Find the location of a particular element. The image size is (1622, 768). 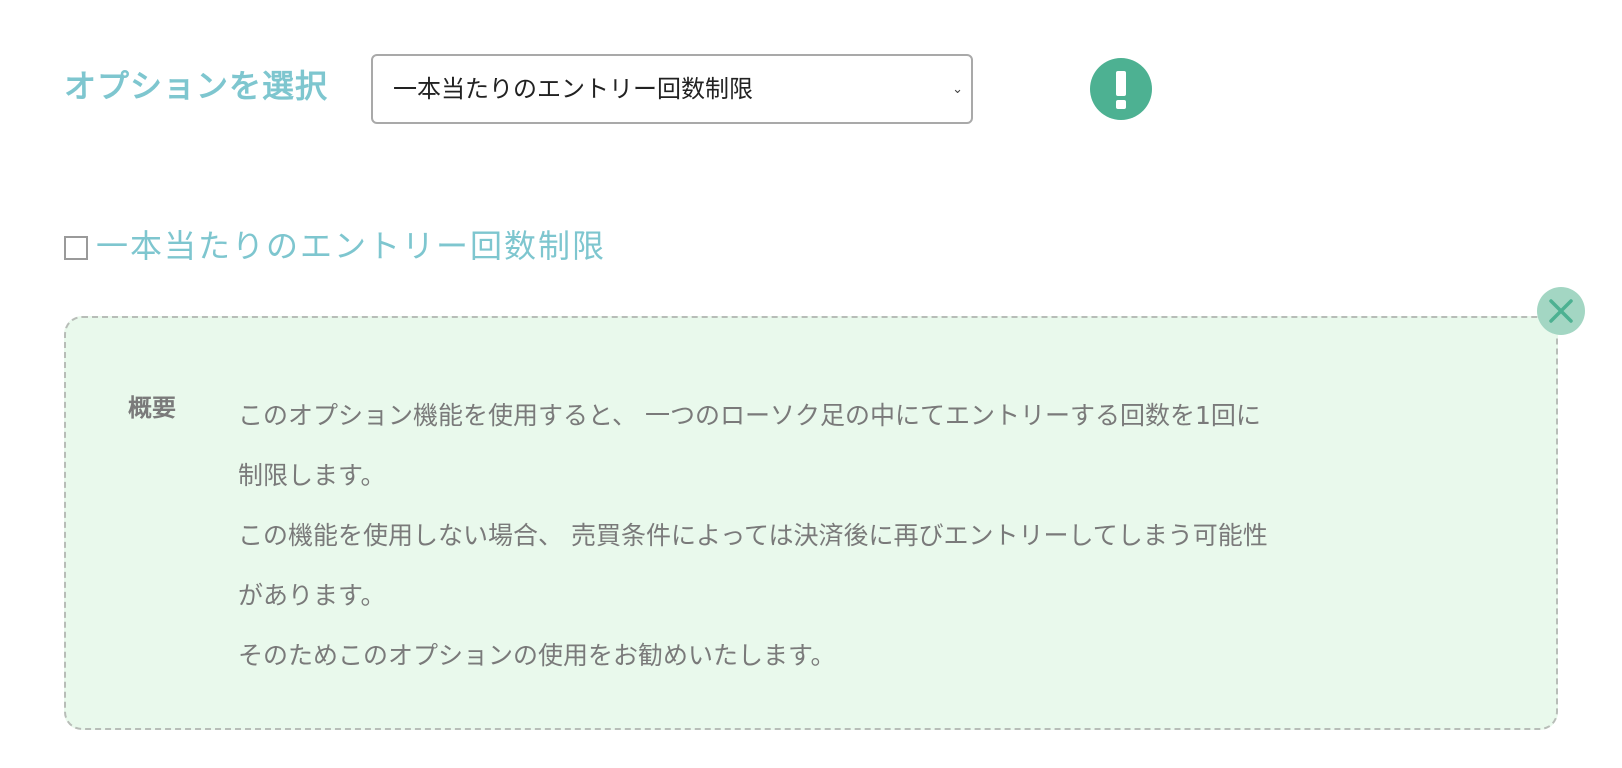

overview-heading: 概要 is located at coordinates (152, 408).